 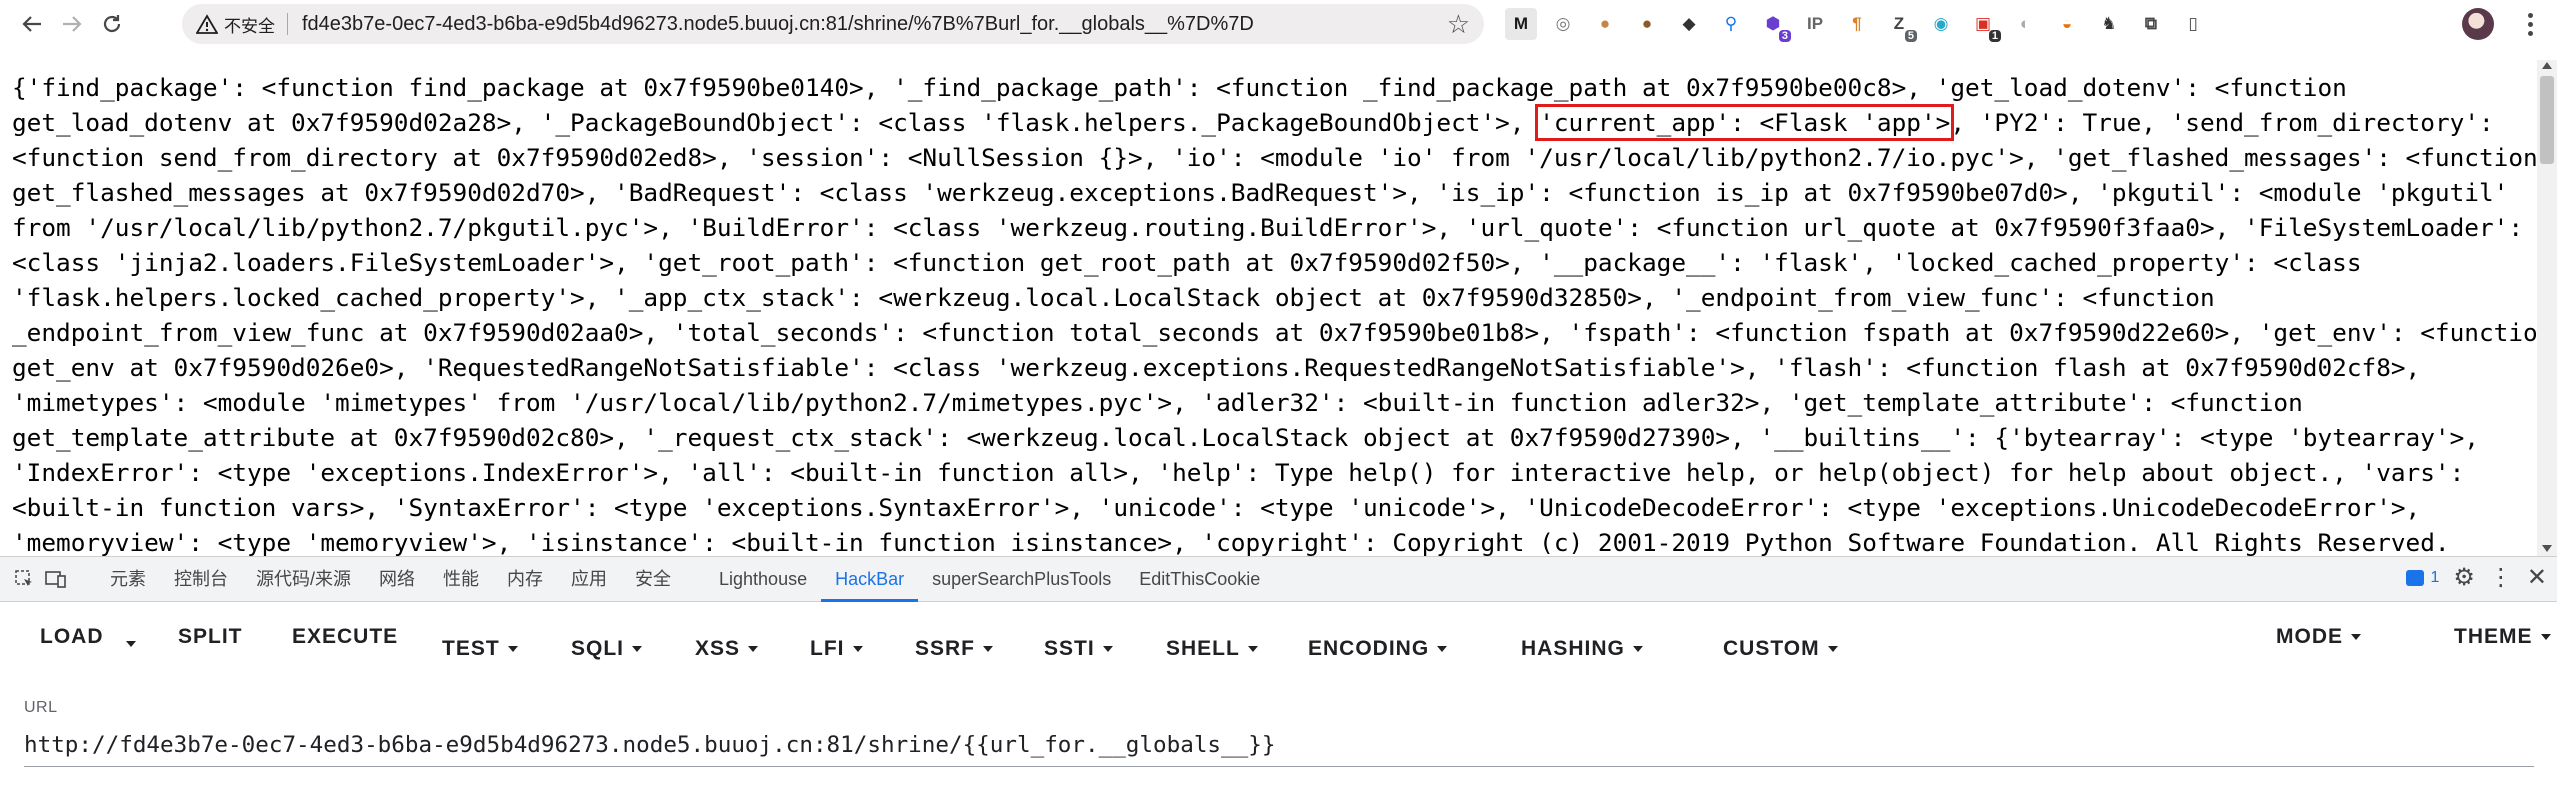 What do you see at coordinates (2222, 122) in the screenshot?
I see `dump-segment: , 'PY2': True, 'send_from_directory':` at bounding box center [2222, 122].